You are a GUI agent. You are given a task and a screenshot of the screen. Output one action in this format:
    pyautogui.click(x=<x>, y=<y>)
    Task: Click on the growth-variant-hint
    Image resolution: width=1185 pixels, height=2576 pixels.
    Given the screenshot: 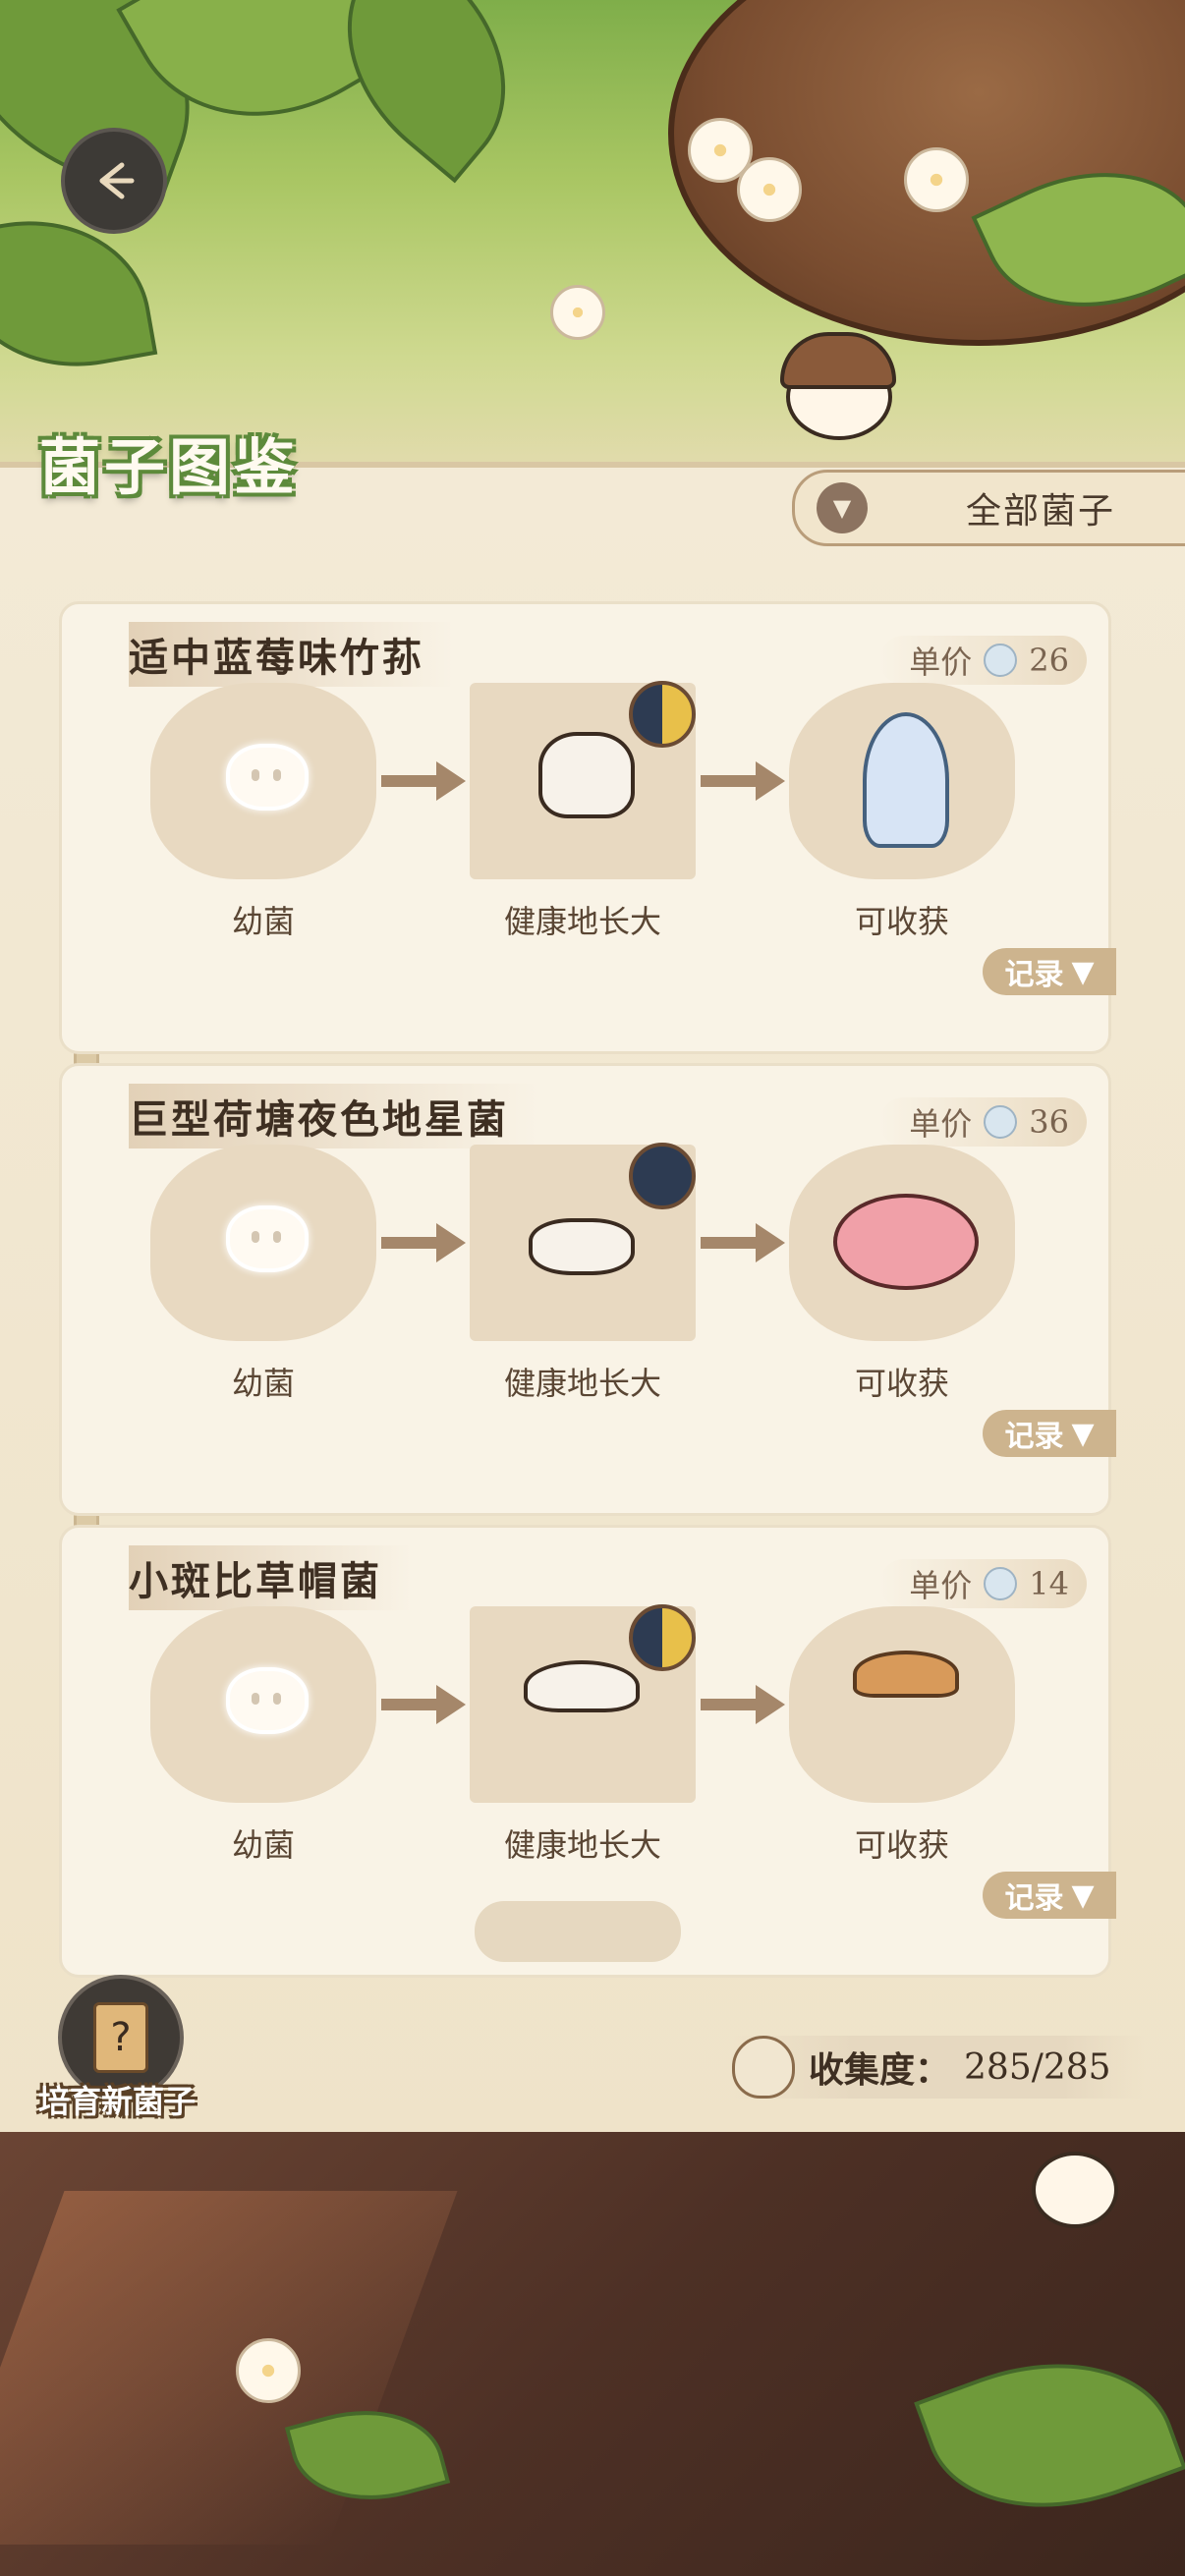 What is the action you would take?
    pyautogui.click(x=578, y=1931)
    